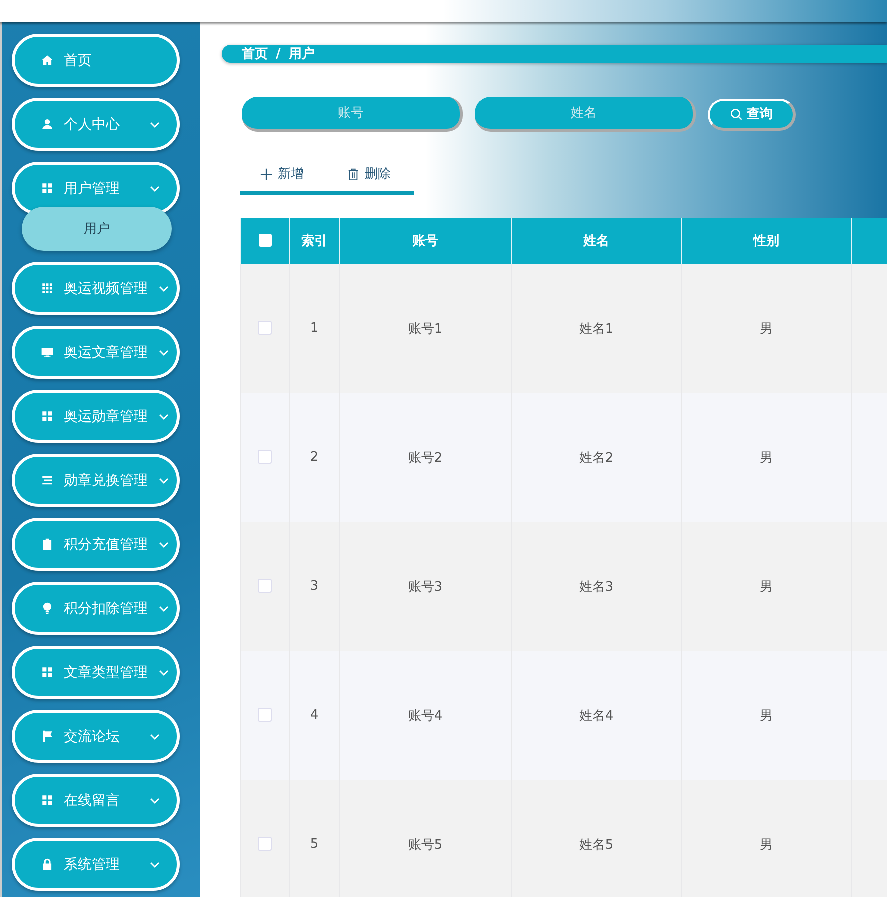 This screenshot has width=887, height=897. I want to click on lock-icon, so click(47, 864).